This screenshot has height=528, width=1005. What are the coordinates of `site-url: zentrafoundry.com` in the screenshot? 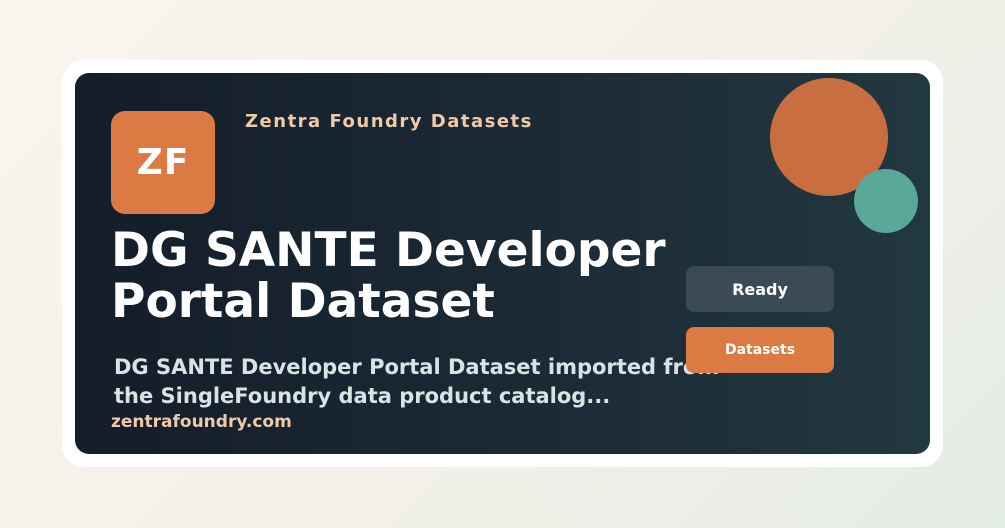 It's located at (201, 422).